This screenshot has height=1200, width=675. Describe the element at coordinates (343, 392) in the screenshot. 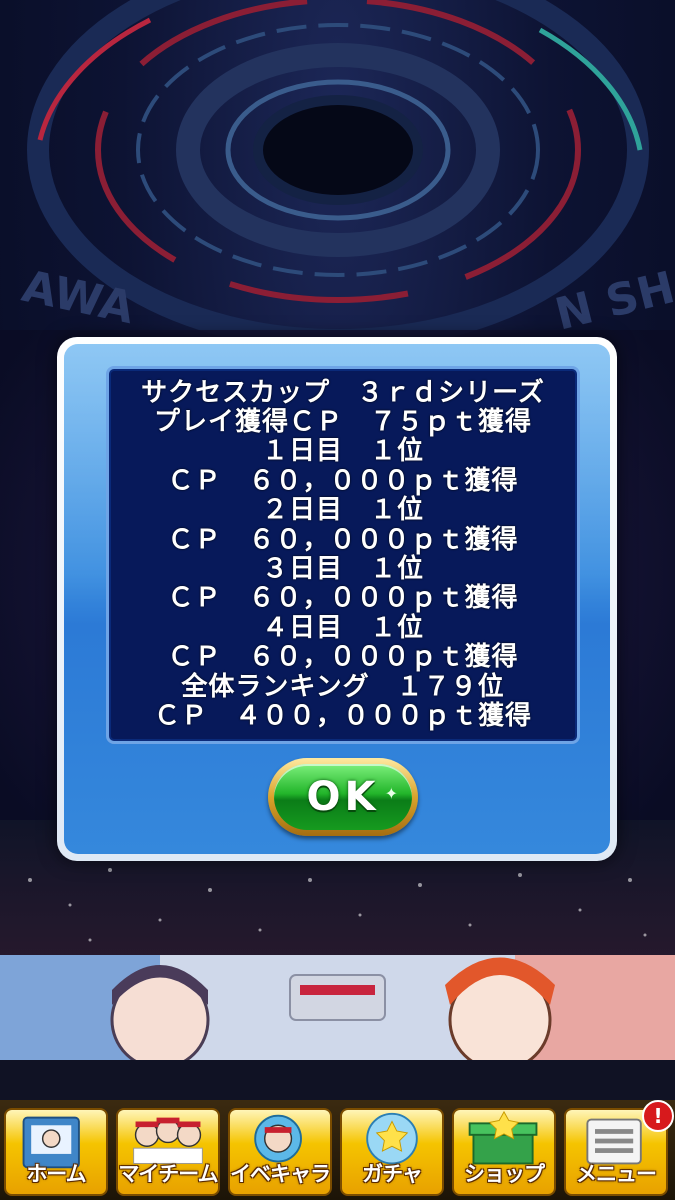

I see `dialog-line: サクセスカップ ３ｒｄシリーズ` at that location.